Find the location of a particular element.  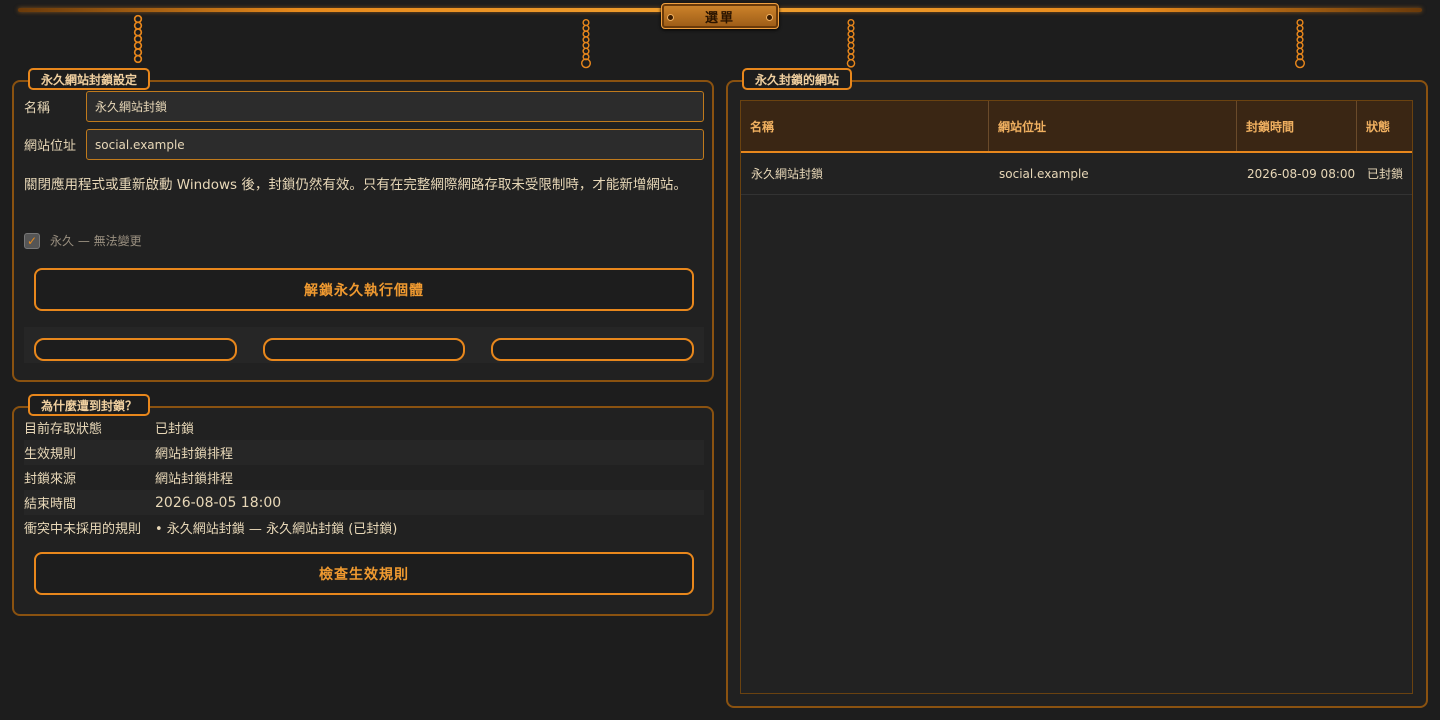

why-blocked-group-title: 為什麼遭到封鎖？ is located at coordinates (89, 405).